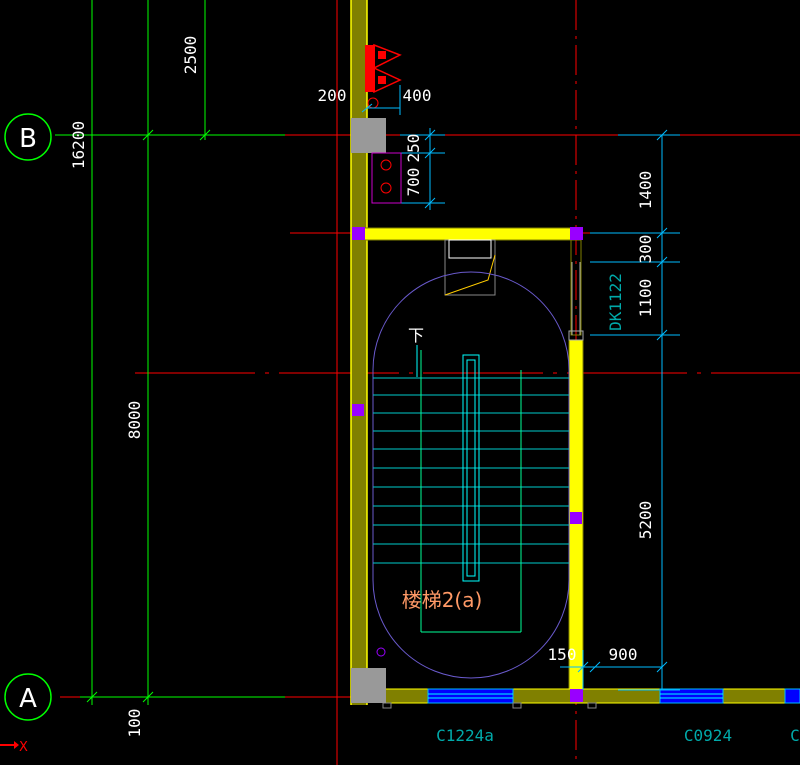 The height and width of the screenshot is (765, 800). What do you see at coordinates (795, 735) in the screenshot?
I see `window-label-3: C` at bounding box center [795, 735].